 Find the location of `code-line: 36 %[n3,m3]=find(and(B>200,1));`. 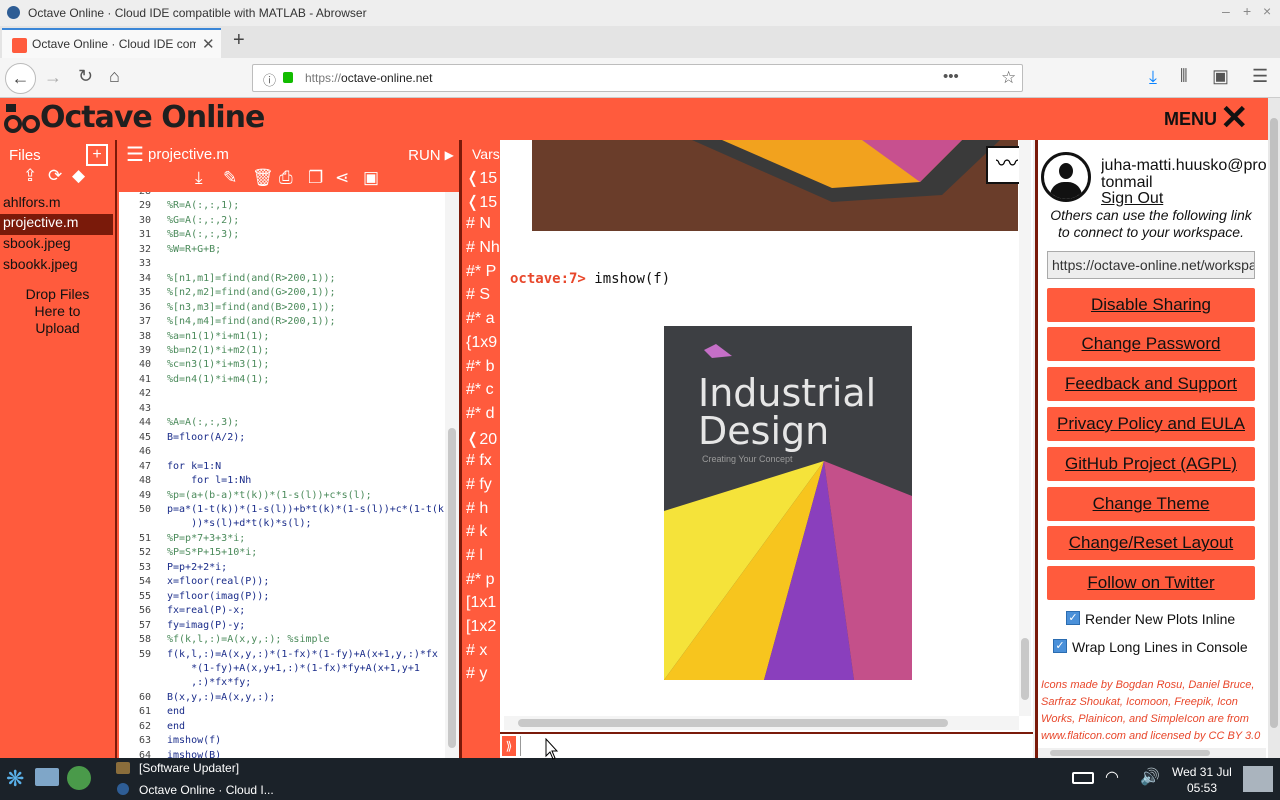

code-line: 36 %[n3,m3]=find(and(B>200,1)); is located at coordinates (281, 308).